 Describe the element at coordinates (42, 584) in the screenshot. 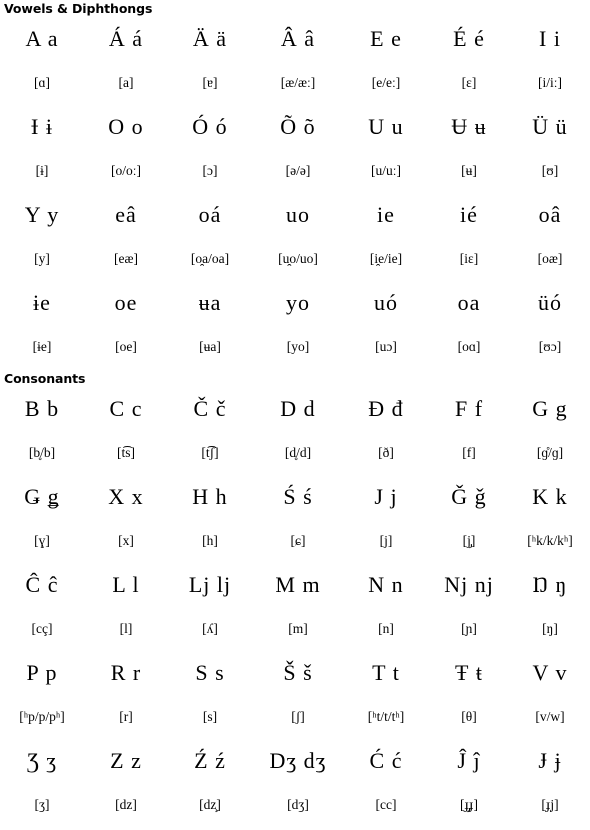

I see `letter-cell: Ĉ ĉ` at that location.